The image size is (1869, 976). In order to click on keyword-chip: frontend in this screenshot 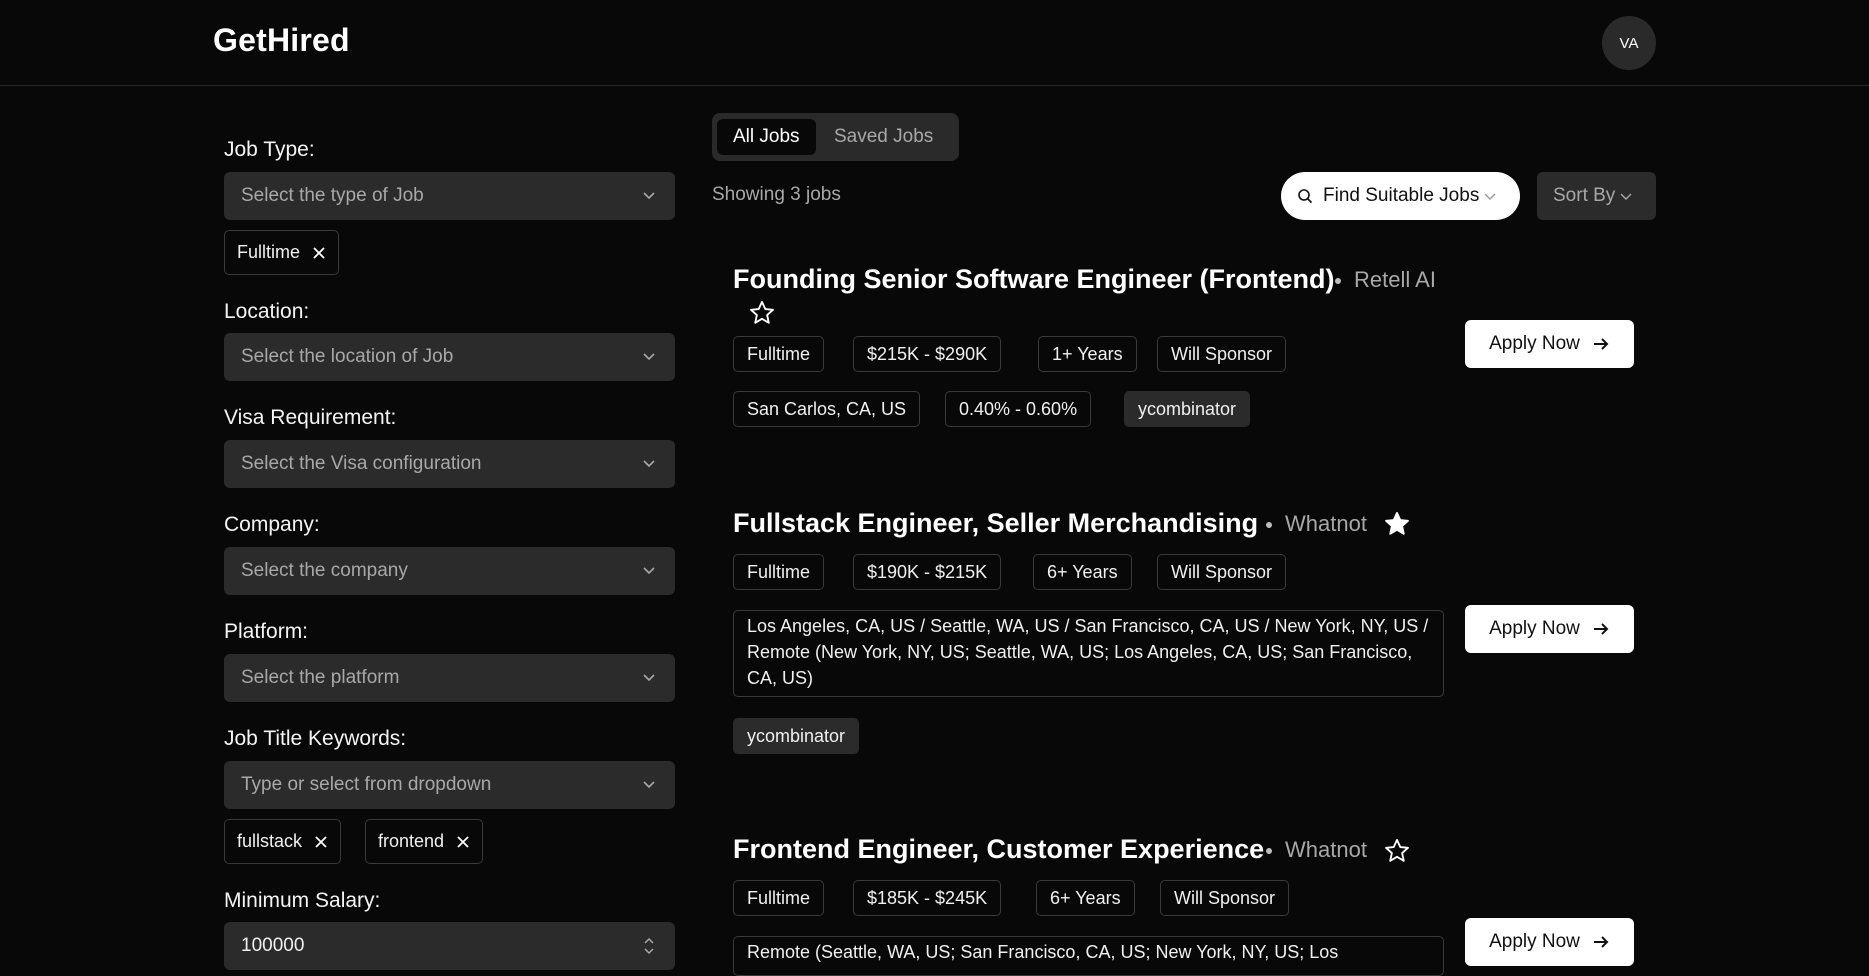, I will do `click(424, 841)`.